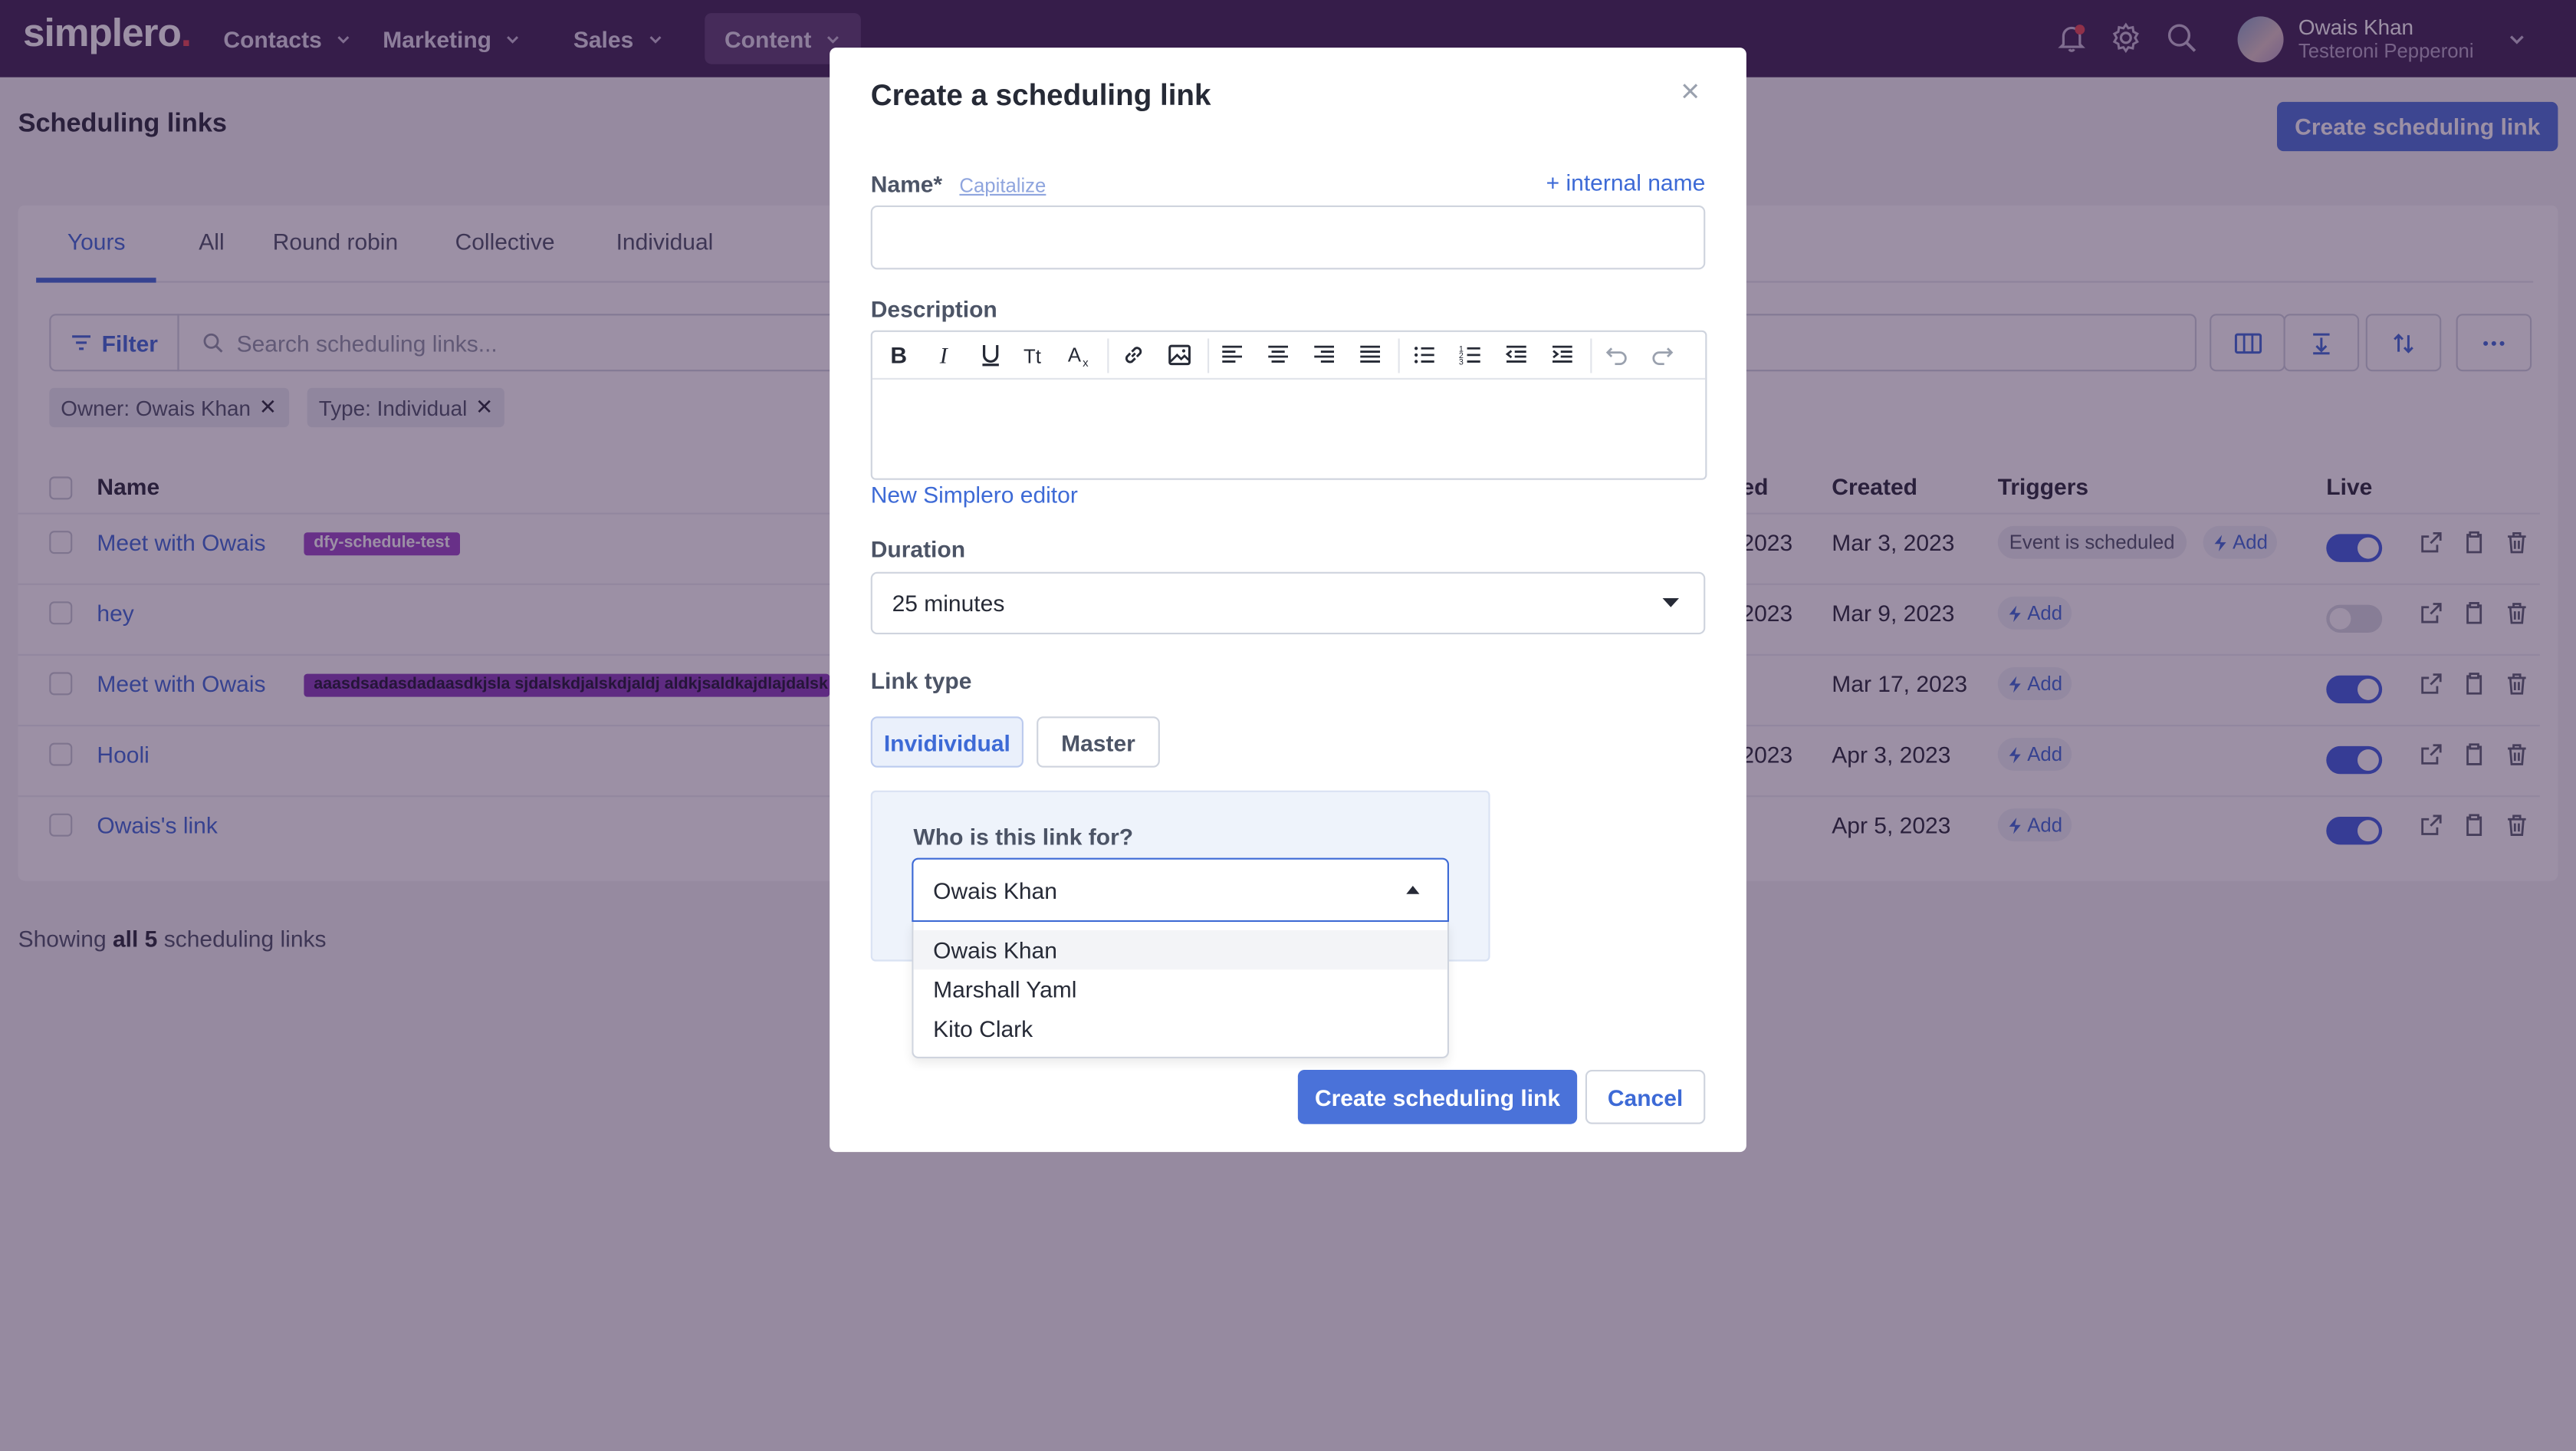 Image resolution: width=2576 pixels, height=1451 pixels. I want to click on name-field, so click(1288, 237).